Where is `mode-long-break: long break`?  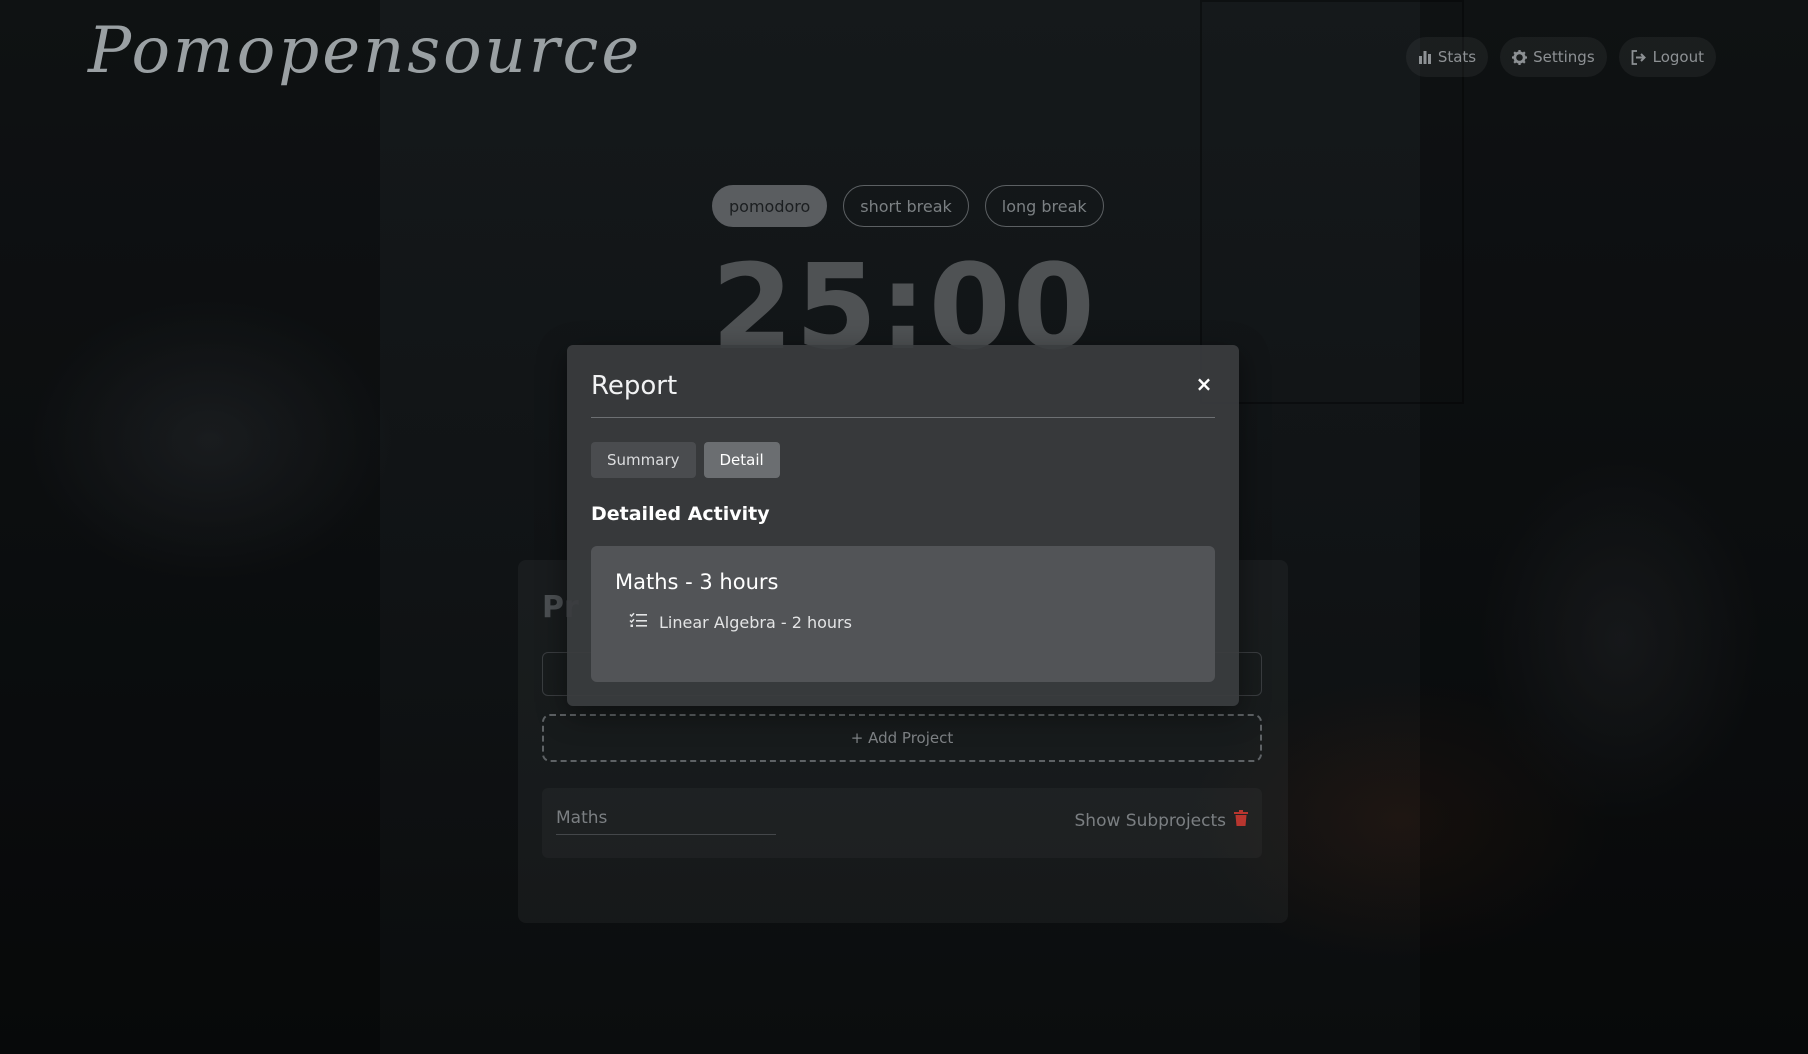 mode-long-break: long break is located at coordinates (1044, 206).